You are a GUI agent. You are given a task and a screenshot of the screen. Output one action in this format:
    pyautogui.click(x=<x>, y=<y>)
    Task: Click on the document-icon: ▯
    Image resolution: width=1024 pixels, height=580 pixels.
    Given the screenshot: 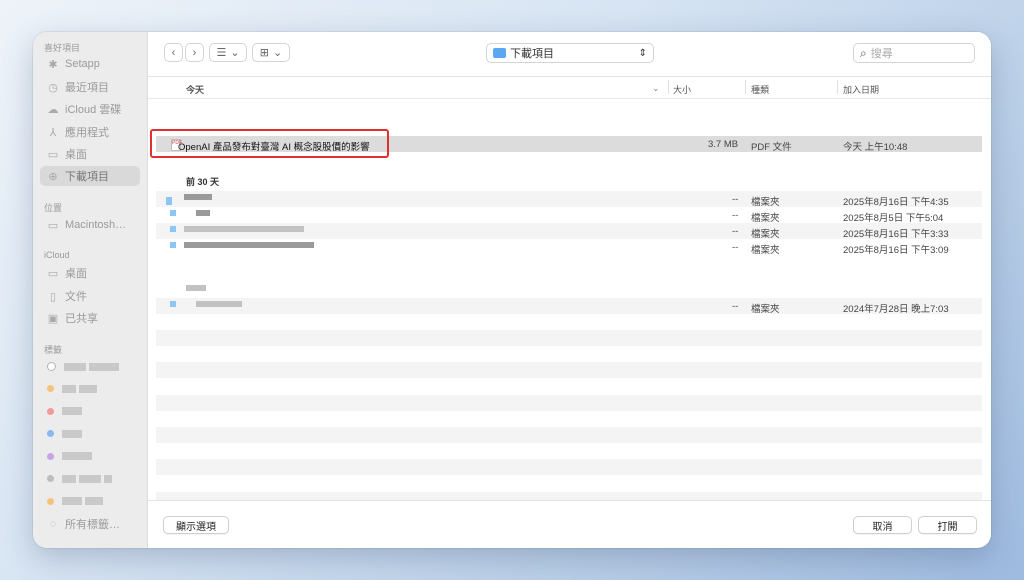 What is the action you would take?
    pyautogui.click(x=53, y=296)
    